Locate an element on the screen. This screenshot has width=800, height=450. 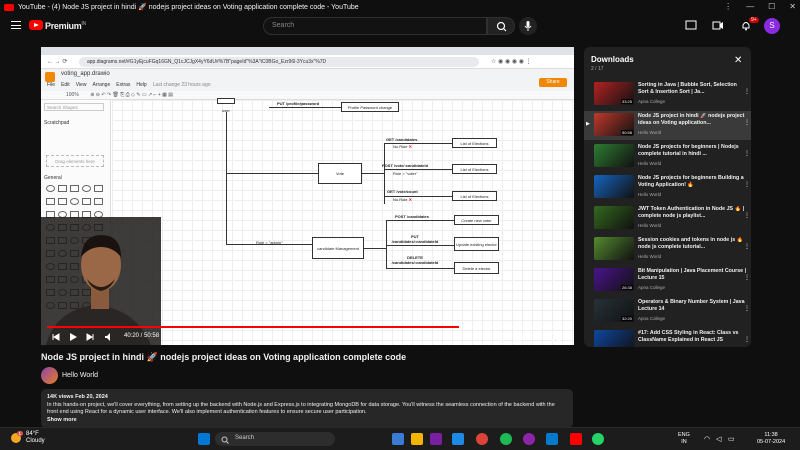
fullscreen-icon is located at coordinates (556, 337).